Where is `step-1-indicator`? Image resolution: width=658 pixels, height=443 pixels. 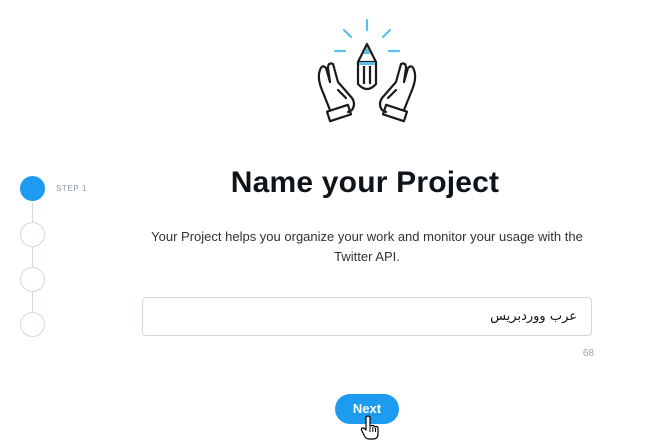
step-1-indicator is located at coordinates (32, 188).